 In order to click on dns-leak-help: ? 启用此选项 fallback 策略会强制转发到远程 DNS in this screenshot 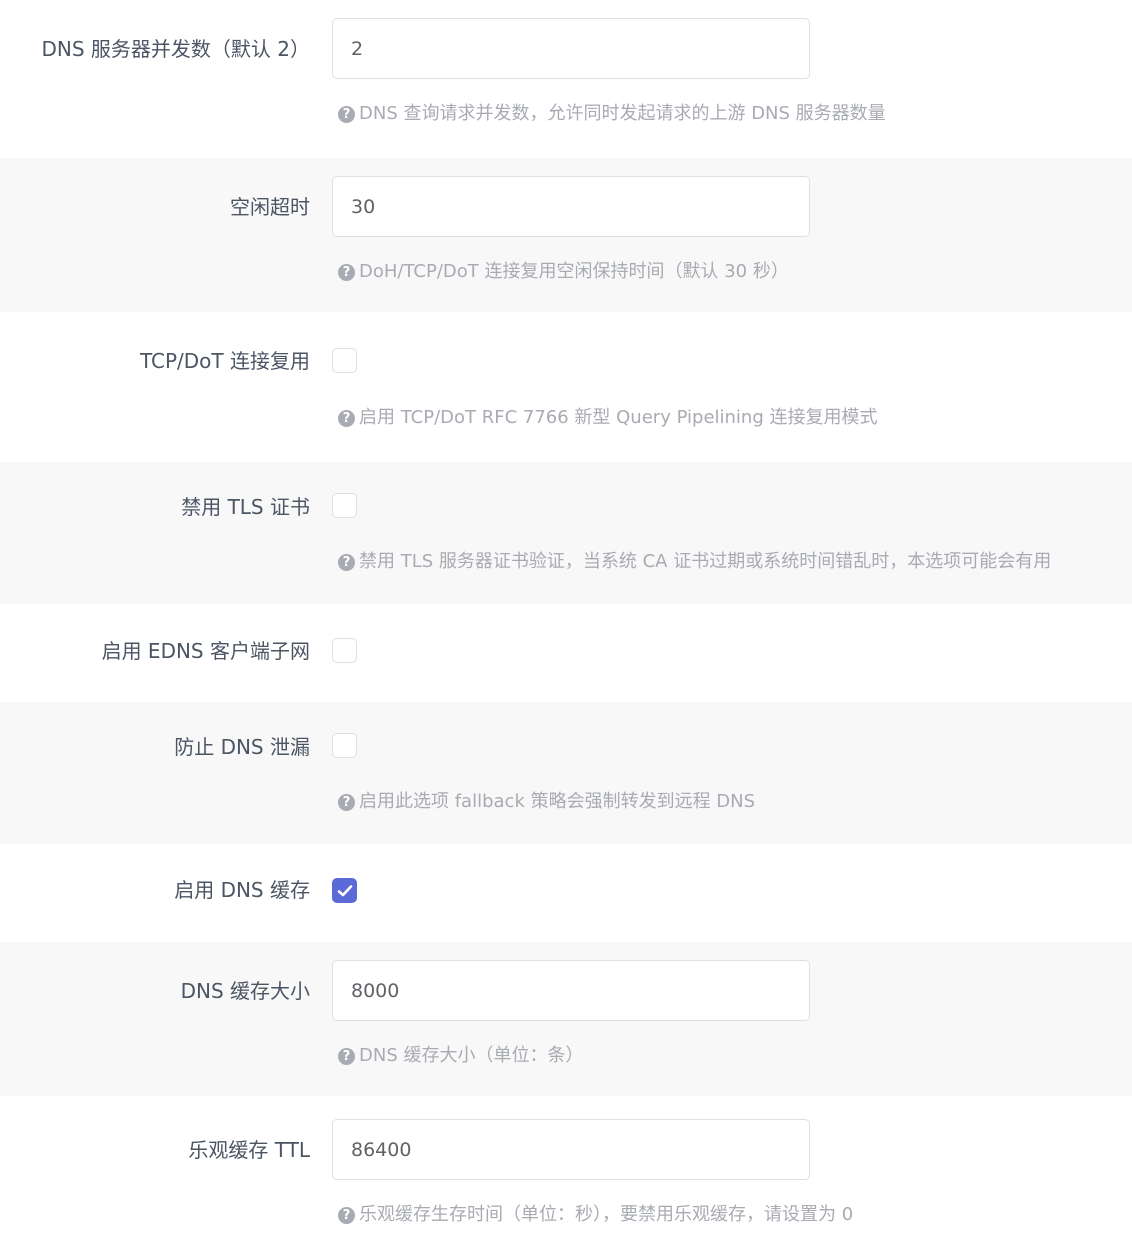, I will do `click(546, 802)`.